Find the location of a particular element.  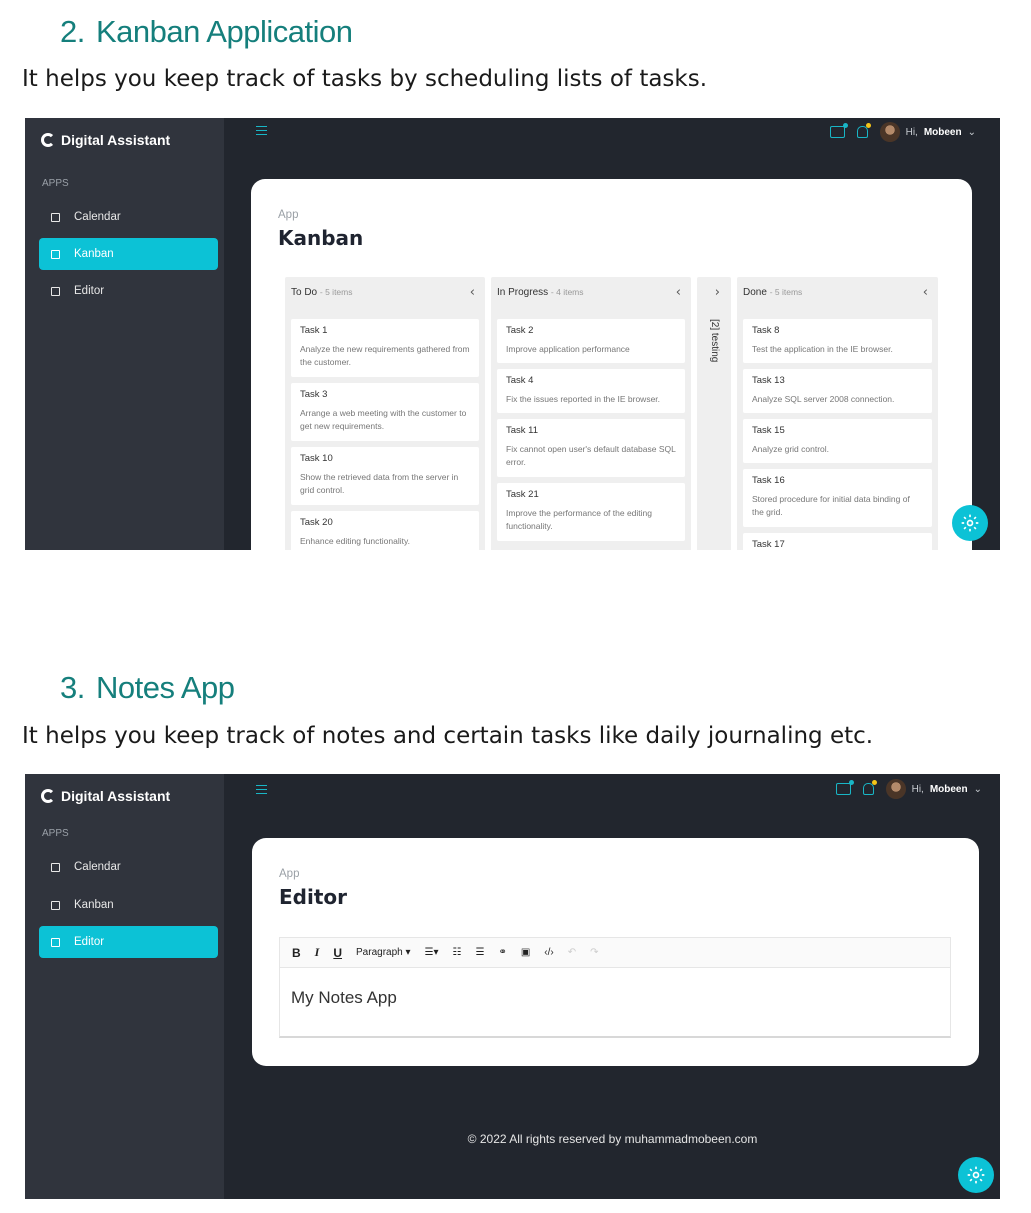

format-dropdown: Paragraph ▾ is located at coordinates (383, 952).